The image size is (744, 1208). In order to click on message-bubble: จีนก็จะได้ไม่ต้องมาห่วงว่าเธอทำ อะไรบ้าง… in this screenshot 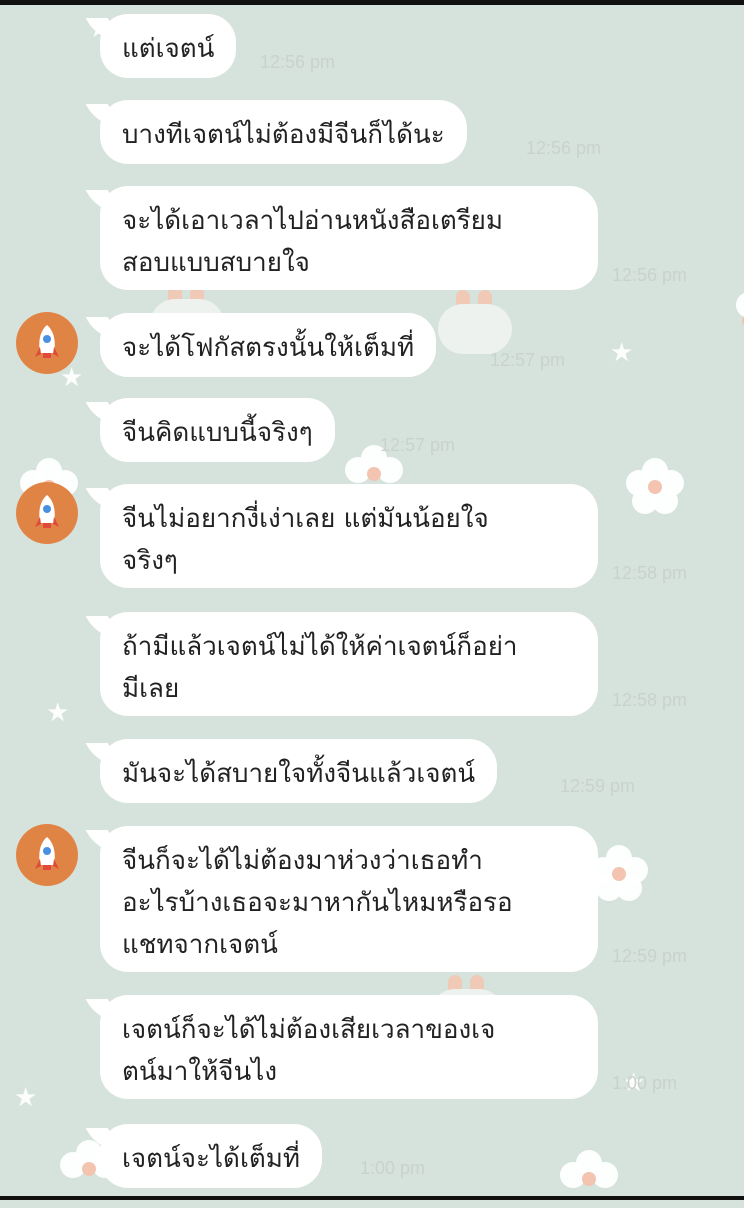, I will do `click(349, 899)`.